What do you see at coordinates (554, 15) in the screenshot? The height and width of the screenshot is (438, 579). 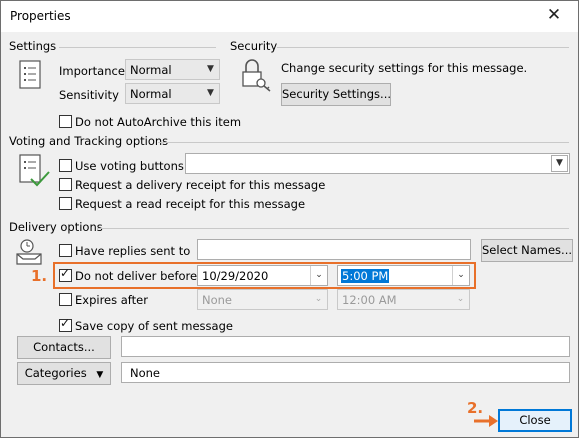 I see `close-icon: ✕` at bounding box center [554, 15].